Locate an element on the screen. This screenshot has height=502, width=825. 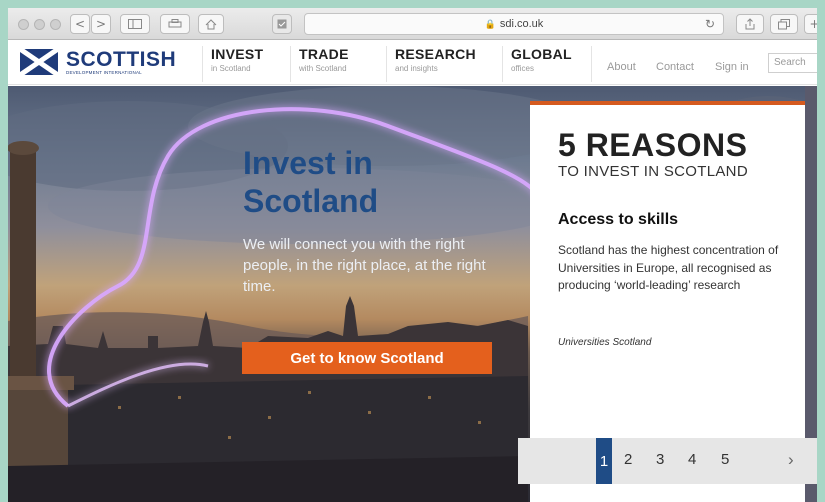
share-icon is located at coordinates (750, 24).